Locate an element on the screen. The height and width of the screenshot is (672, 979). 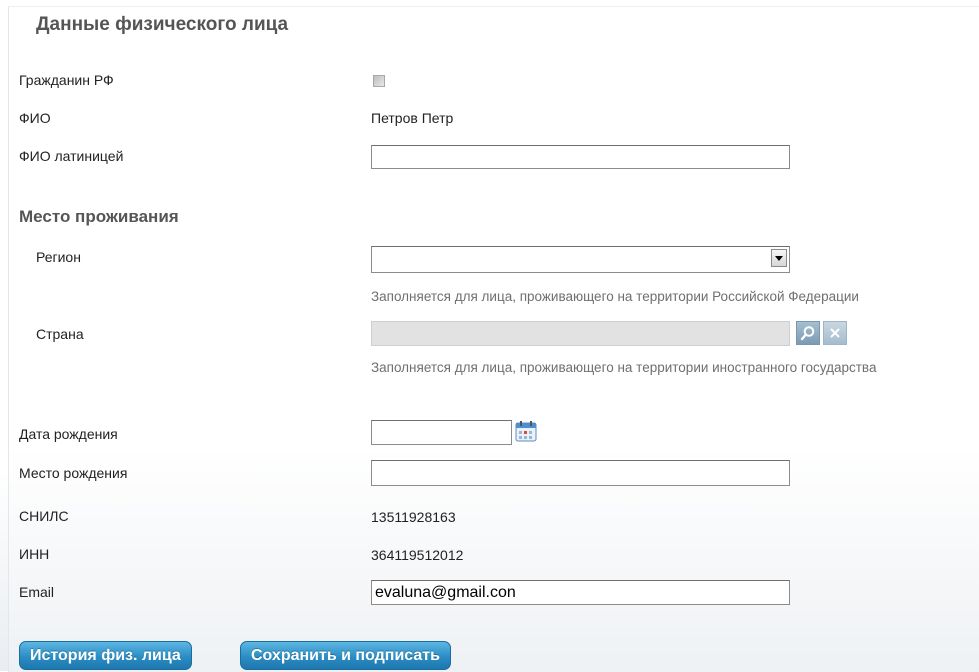
snils-label: СНИЛС is located at coordinates (44, 516).